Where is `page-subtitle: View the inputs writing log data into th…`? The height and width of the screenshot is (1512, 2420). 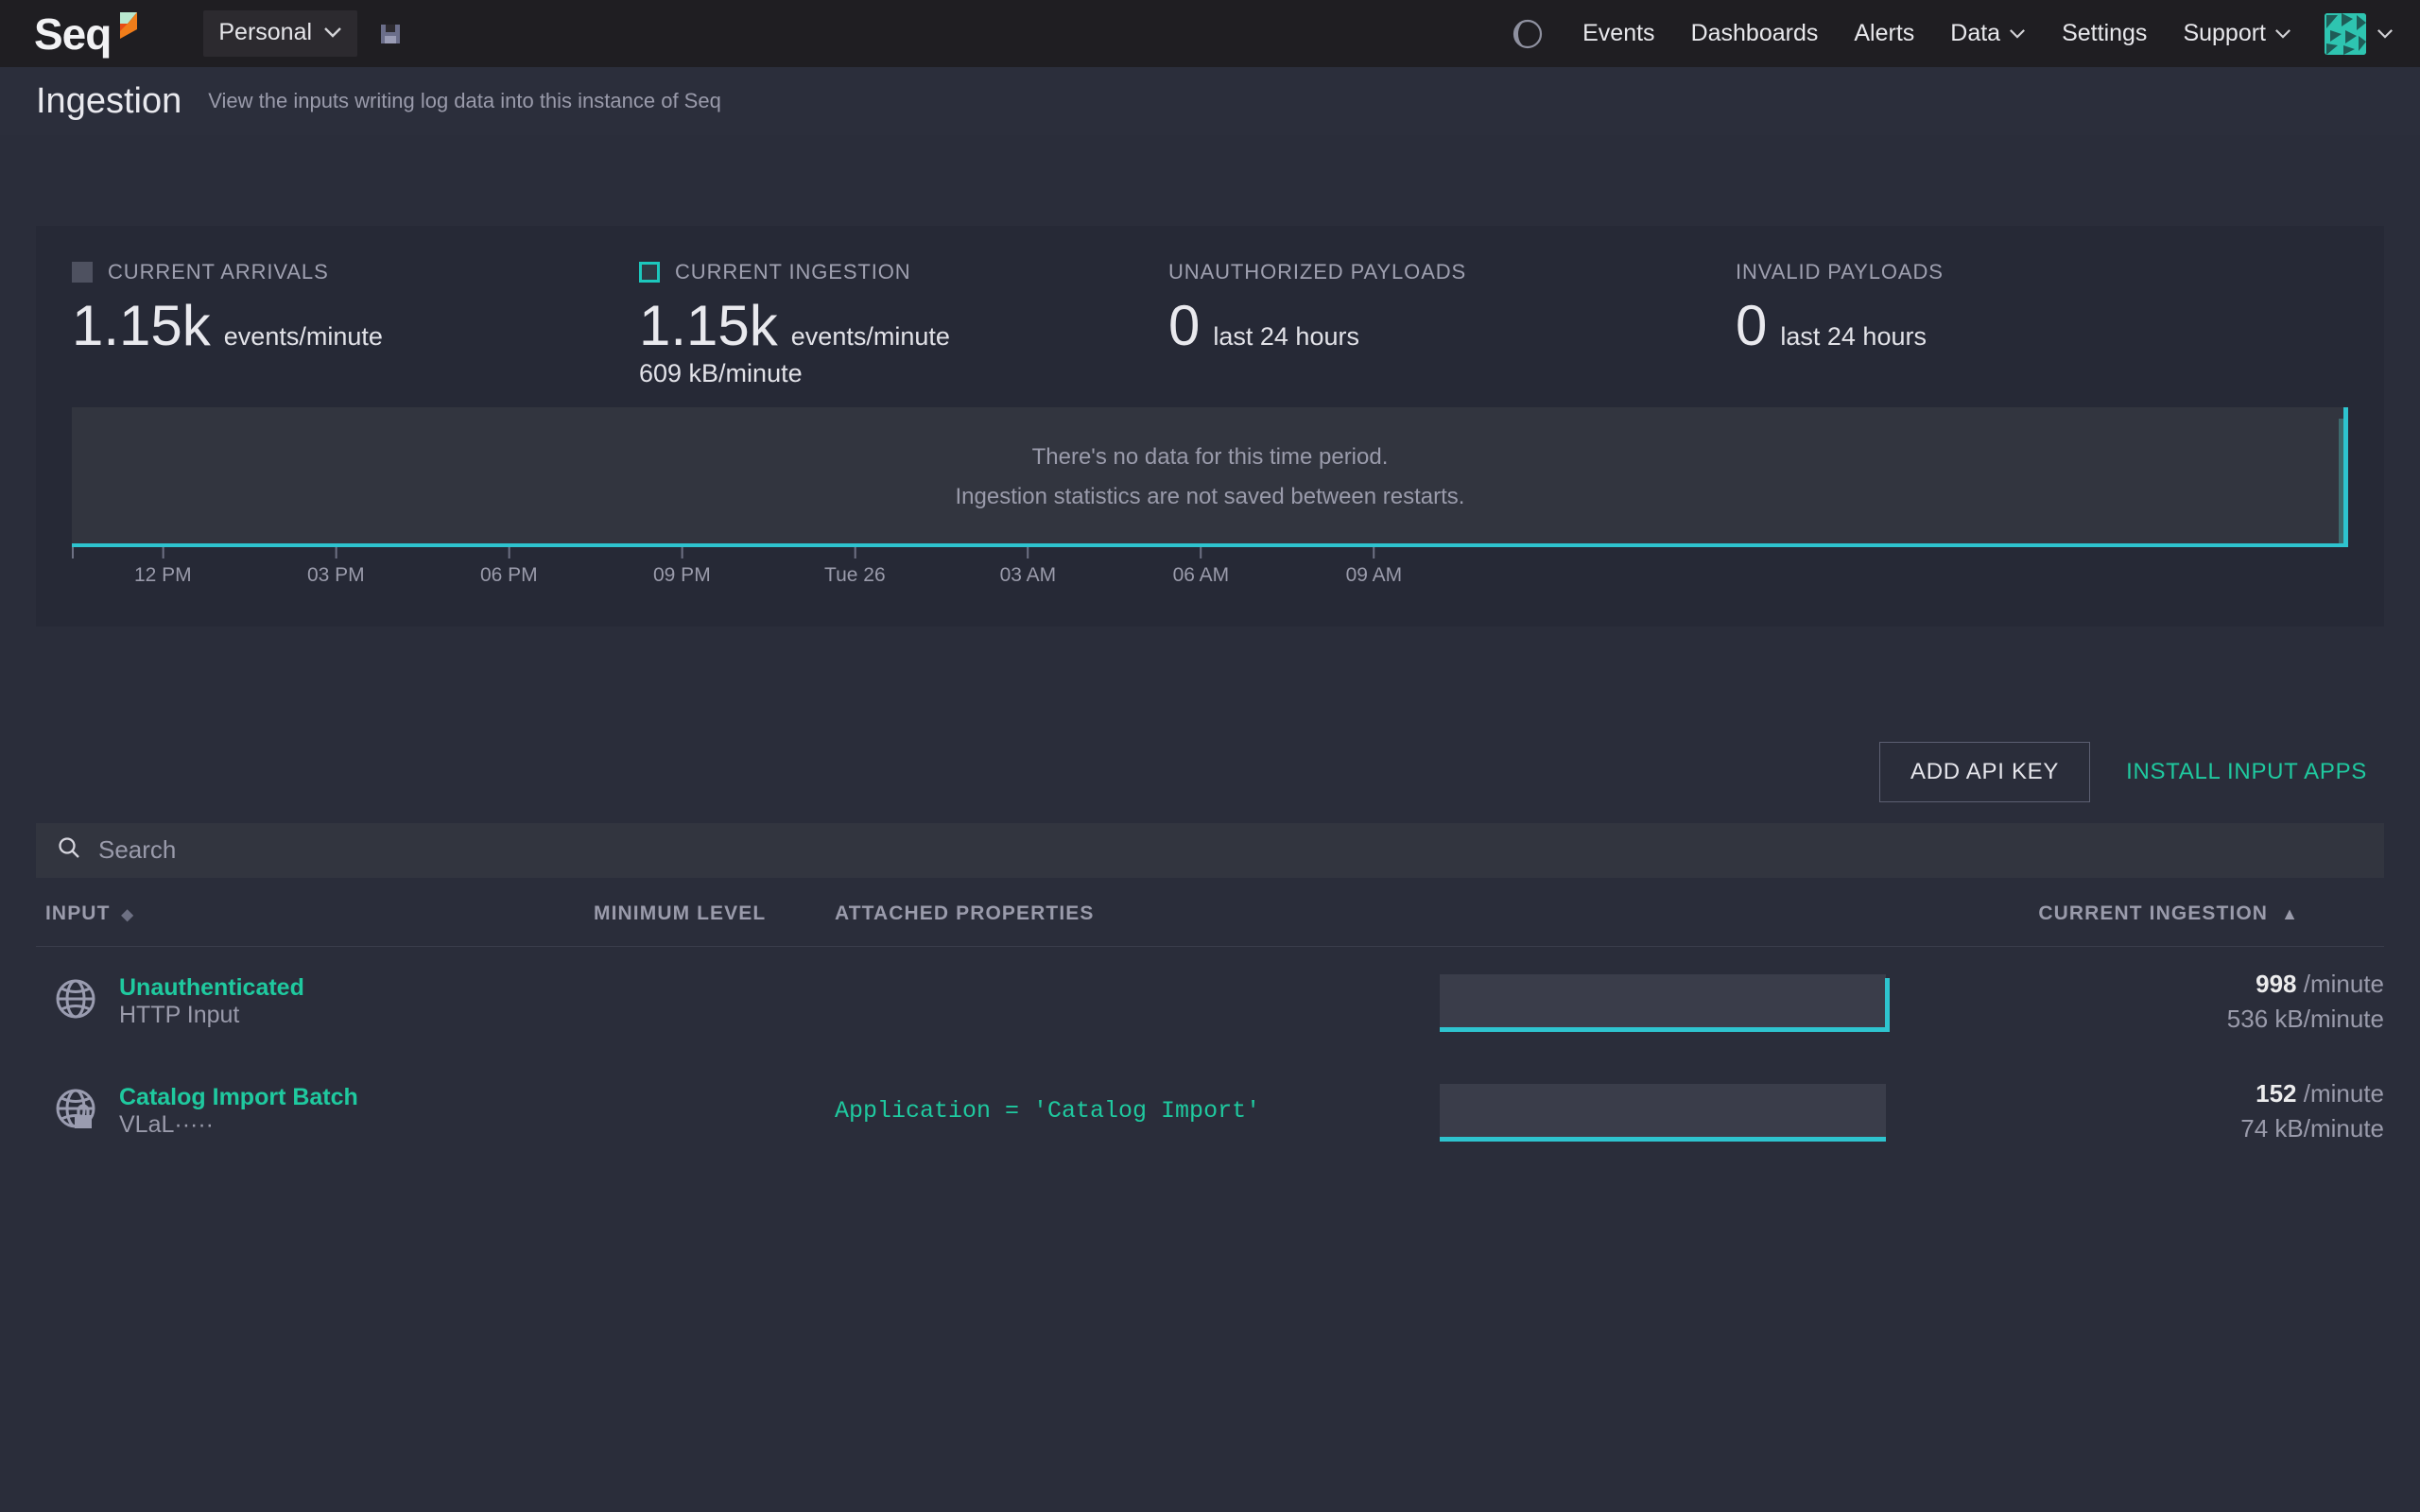 page-subtitle: View the inputs writing log data into th… is located at coordinates (464, 100).